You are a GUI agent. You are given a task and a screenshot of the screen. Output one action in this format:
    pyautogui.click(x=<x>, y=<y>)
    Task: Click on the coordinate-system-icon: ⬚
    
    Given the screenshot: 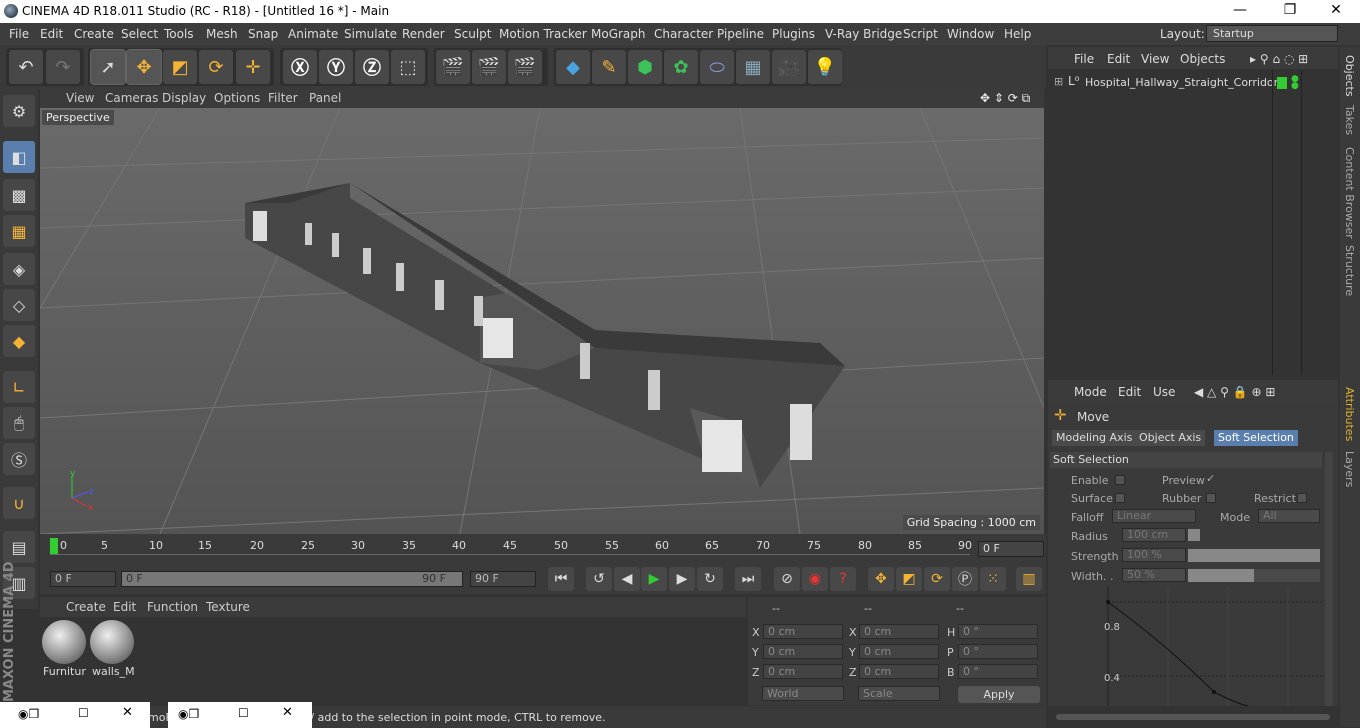 What is the action you would take?
    pyautogui.click(x=408, y=67)
    